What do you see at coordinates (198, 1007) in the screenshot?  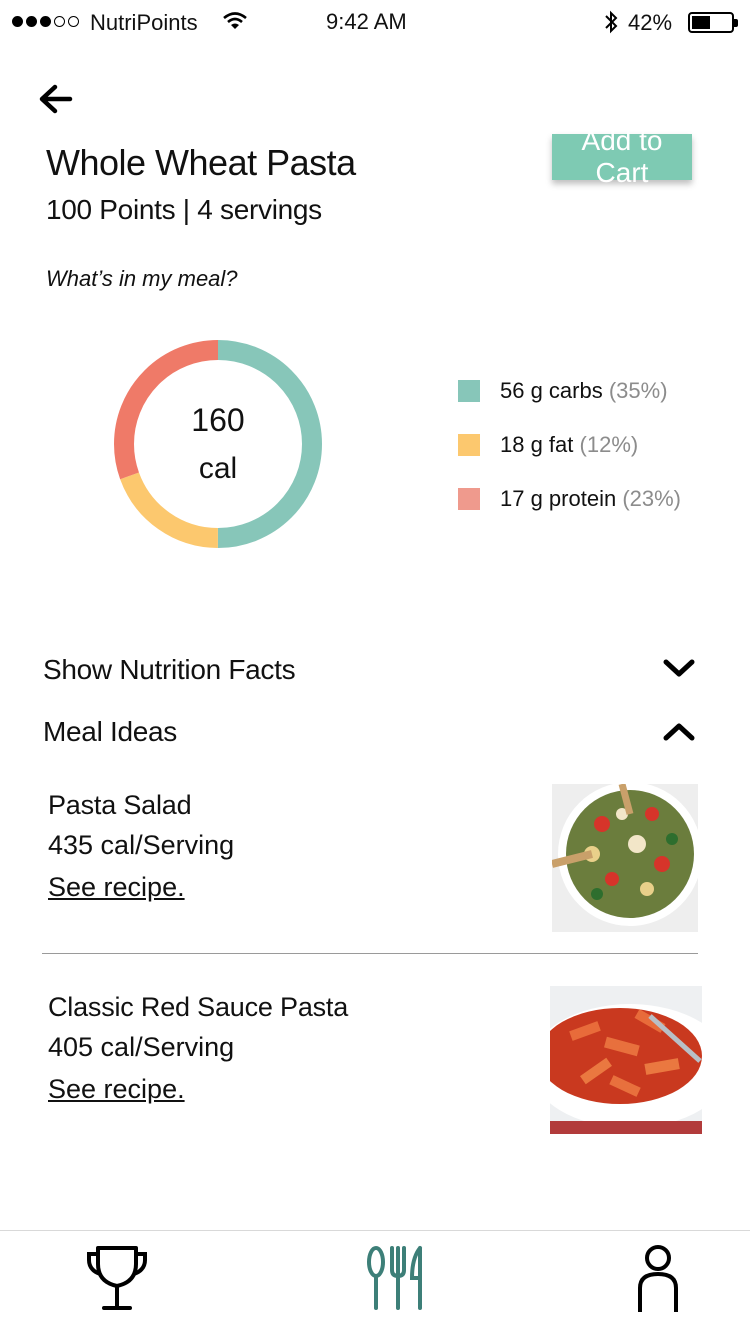 I see `meal-idea-name: Classic Red Sauce Pasta` at bounding box center [198, 1007].